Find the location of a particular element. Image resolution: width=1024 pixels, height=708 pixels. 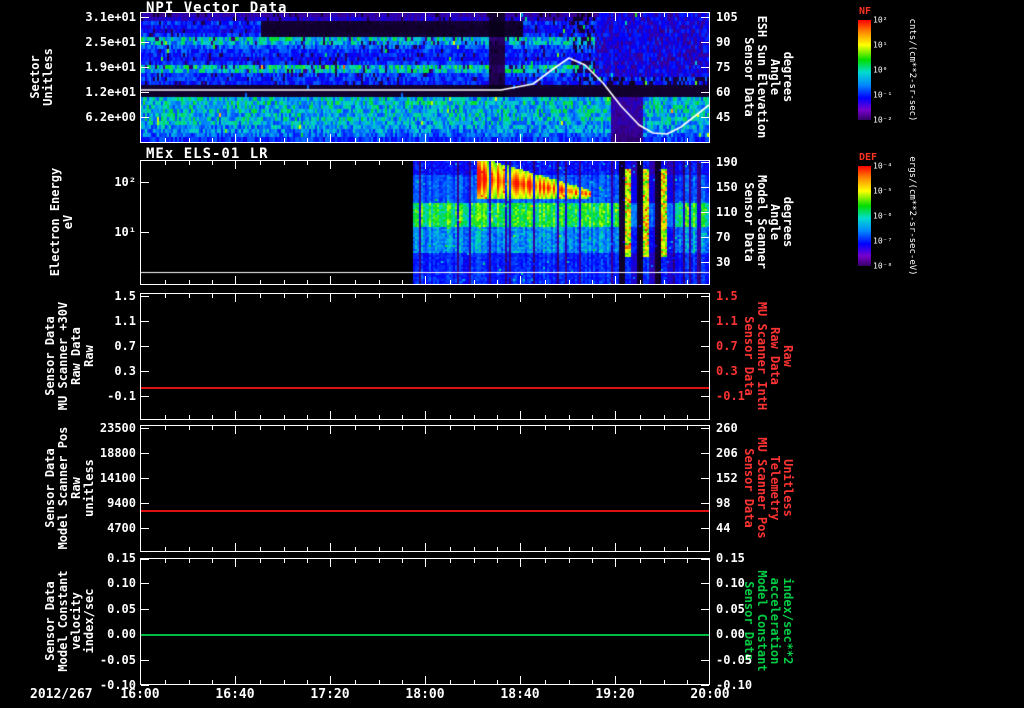

y-axis-tick-label-left: -0.1 is located at coordinates (121, 396).